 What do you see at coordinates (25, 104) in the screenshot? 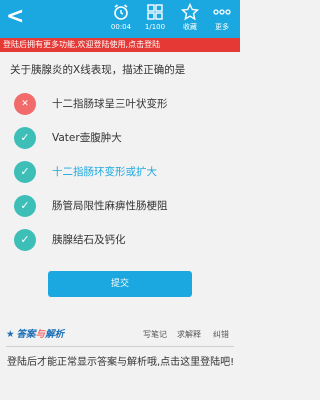
I see `close-icon: ✕` at bounding box center [25, 104].